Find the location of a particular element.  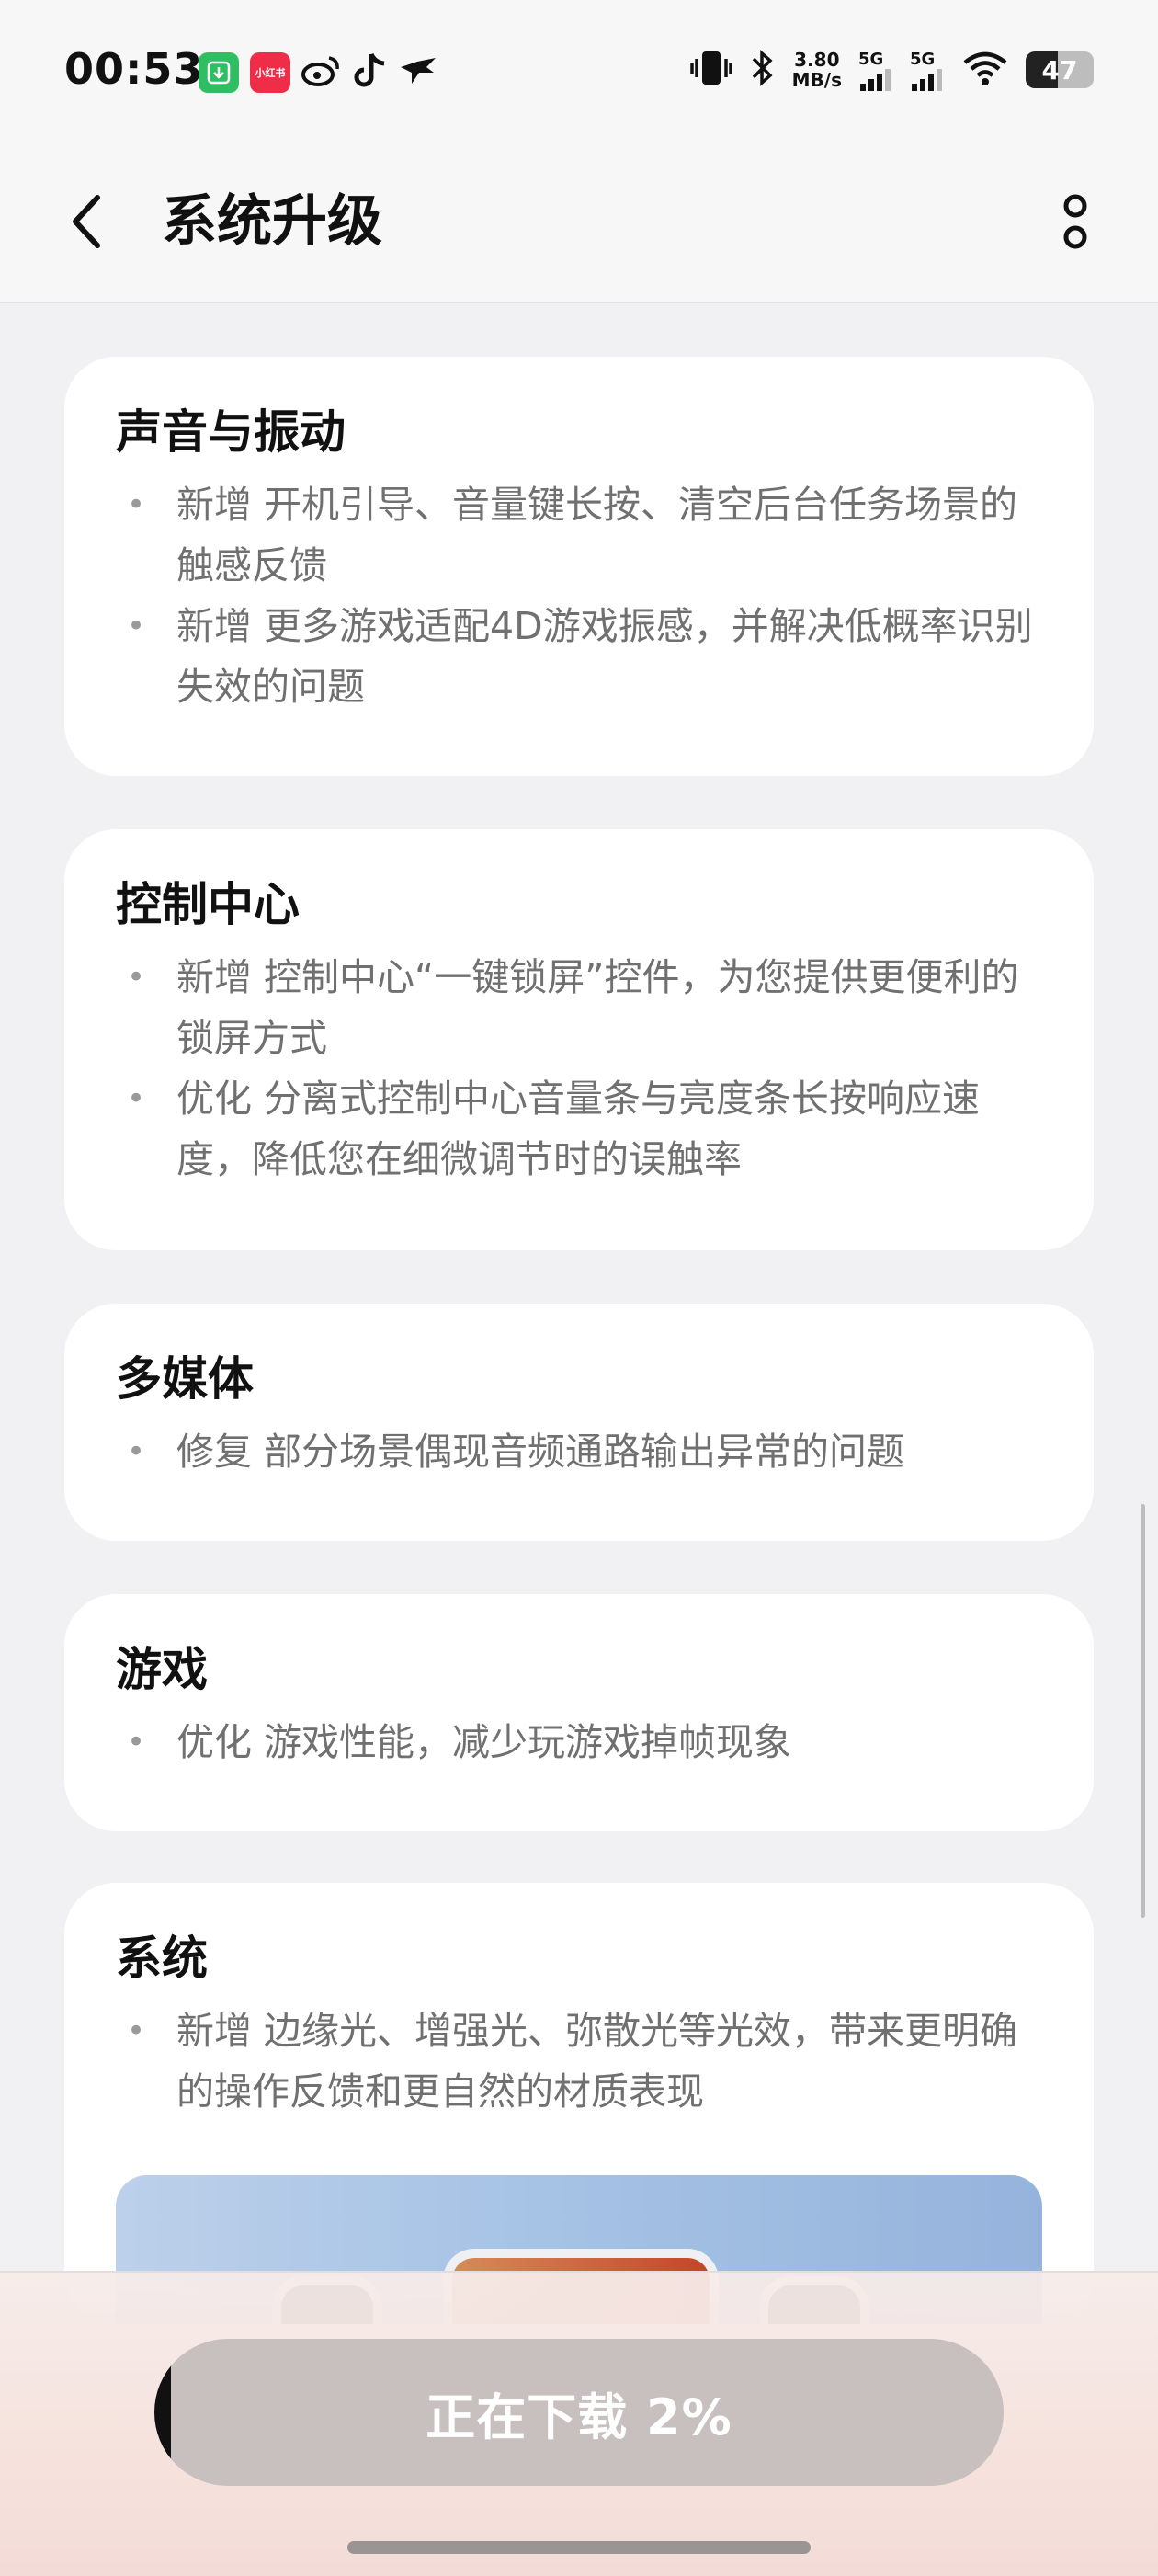

change-item: 优化 游戏性能，减少玩游戏掉帧现象 is located at coordinates (579, 1742).